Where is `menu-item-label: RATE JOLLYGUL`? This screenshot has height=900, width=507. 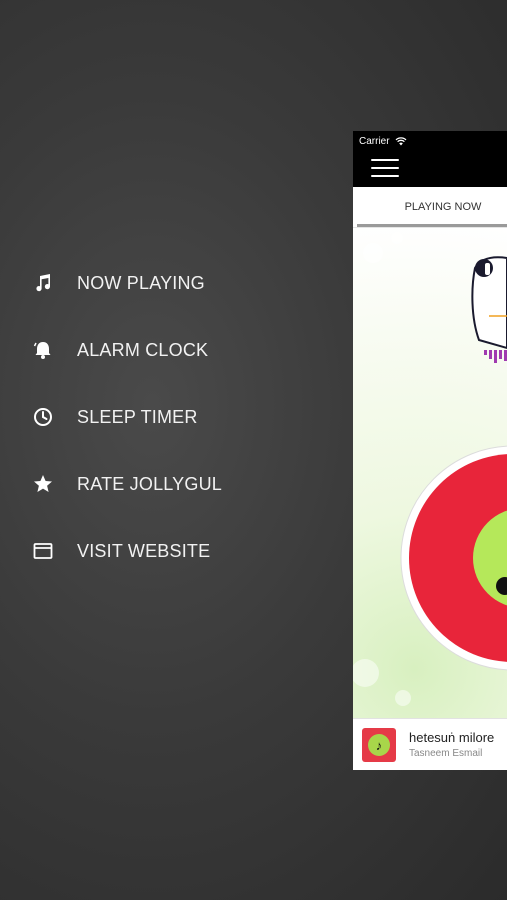 menu-item-label: RATE JOLLYGUL is located at coordinates (149, 483).